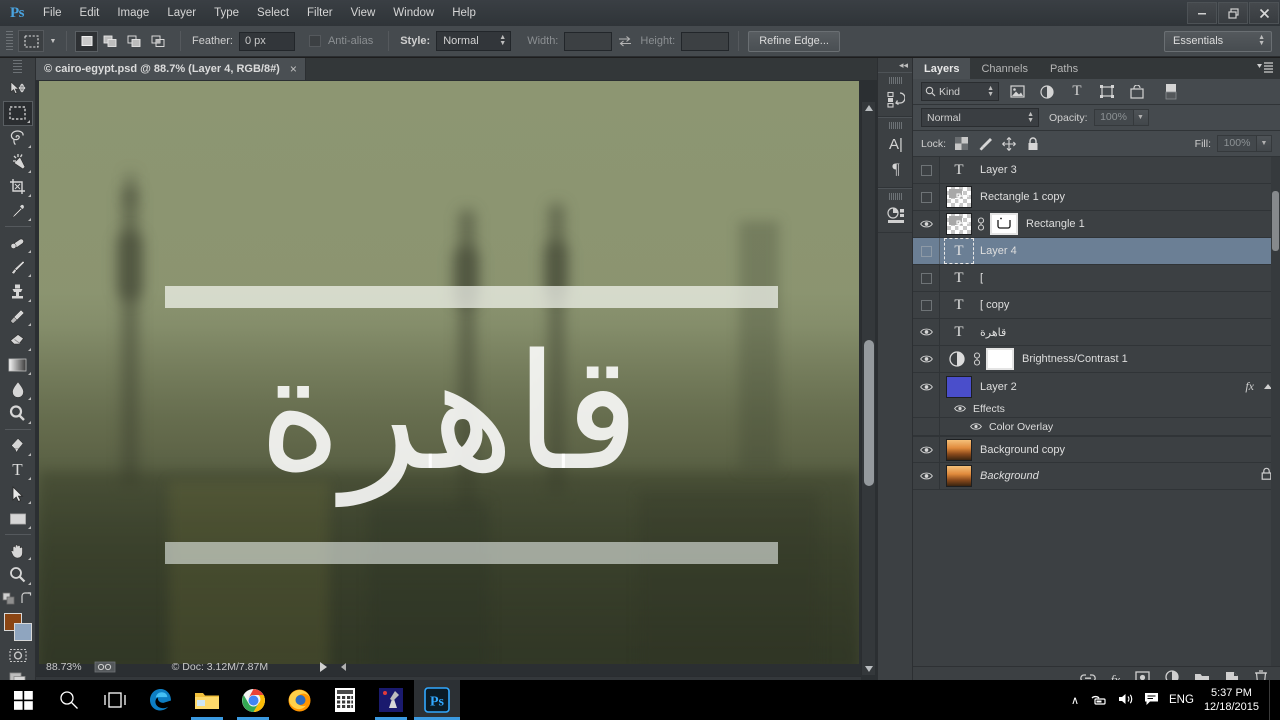  What do you see at coordinates (1000, 359) in the screenshot?
I see `layer-mask-thumbnail` at bounding box center [1000, 359].